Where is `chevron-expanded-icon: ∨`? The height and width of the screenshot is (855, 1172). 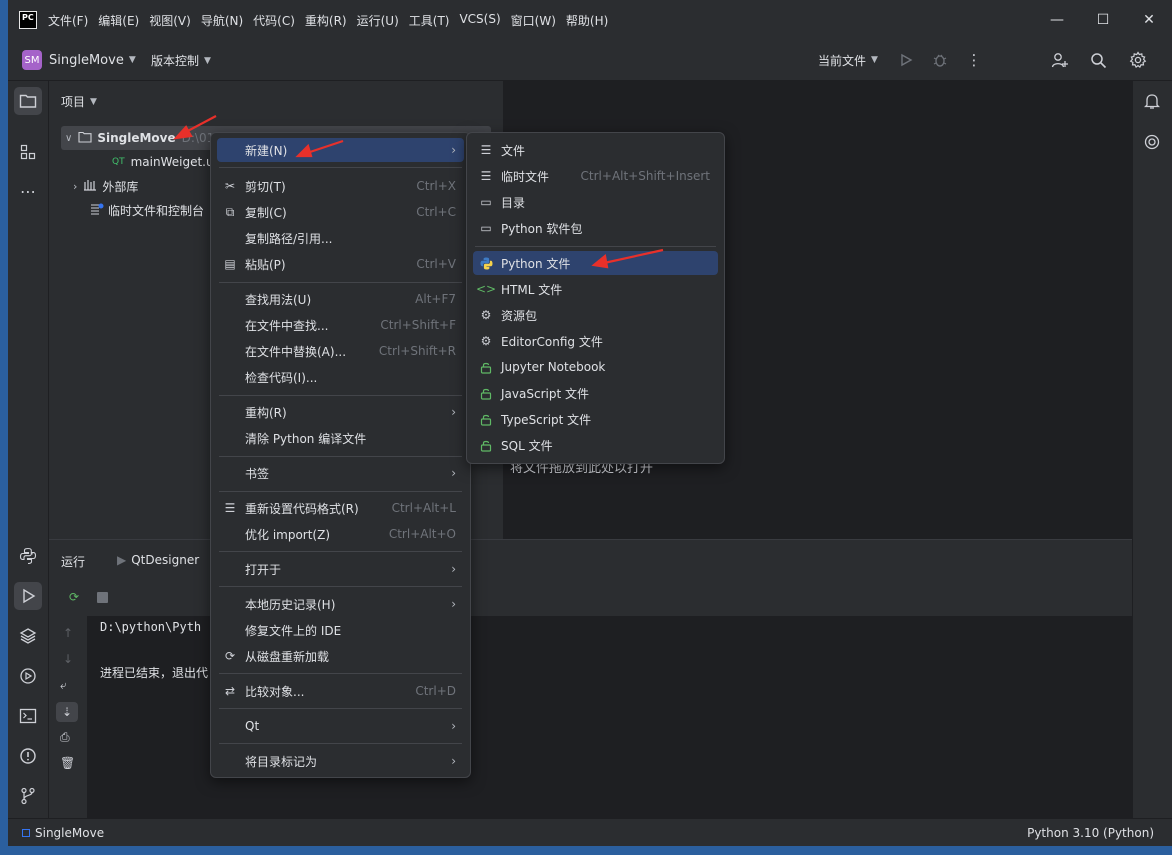
chevron-expanded-icon: ∨ is located at coordinates (68, 138).